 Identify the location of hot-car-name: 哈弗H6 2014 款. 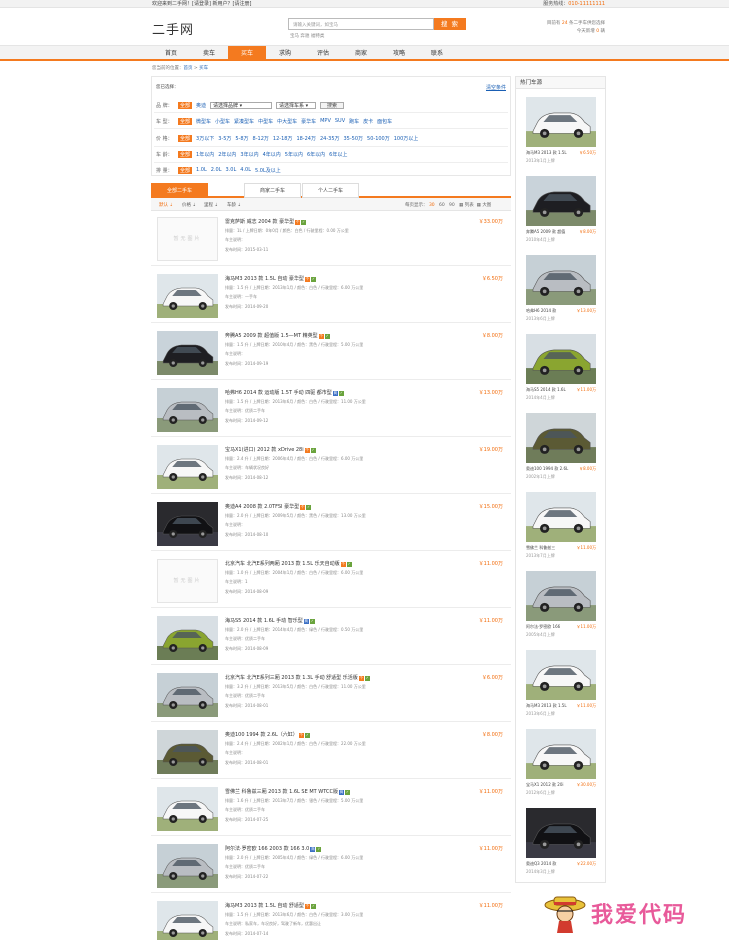
(541, 311).